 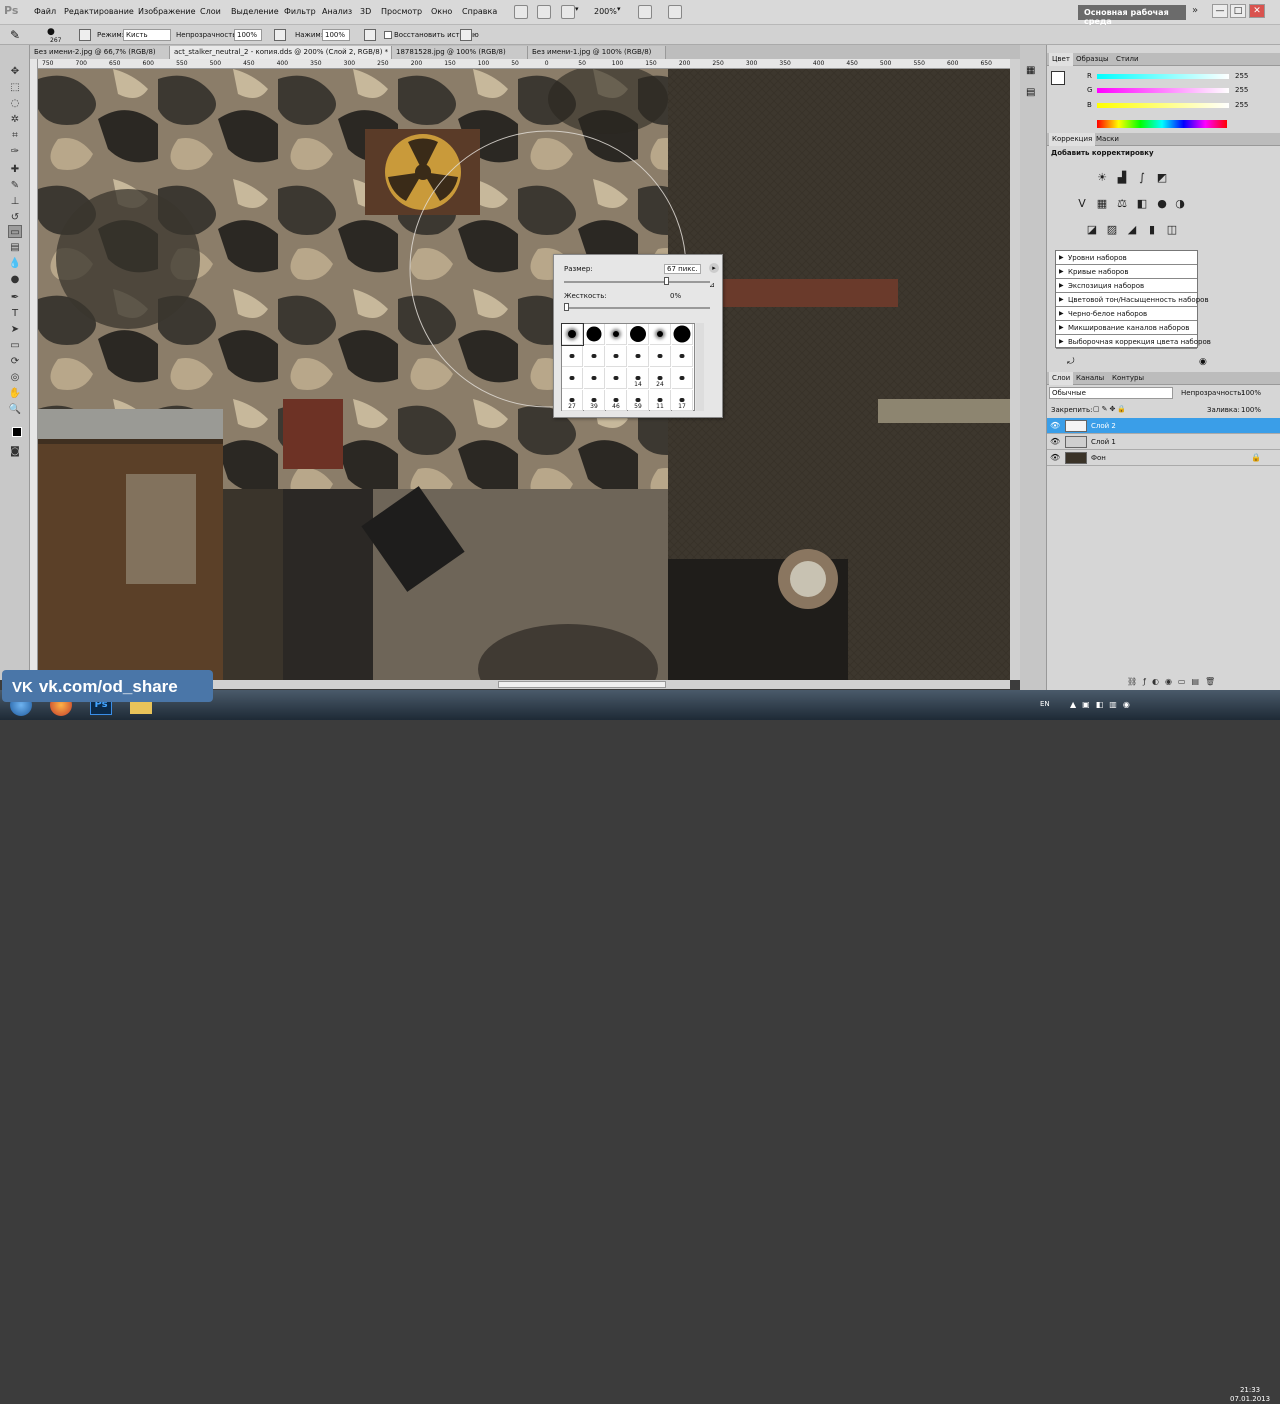 What do you see at coordinates (1163, 105) in the screenshot?
I see `channel-b-slider` at bounding box center [1163, 105].